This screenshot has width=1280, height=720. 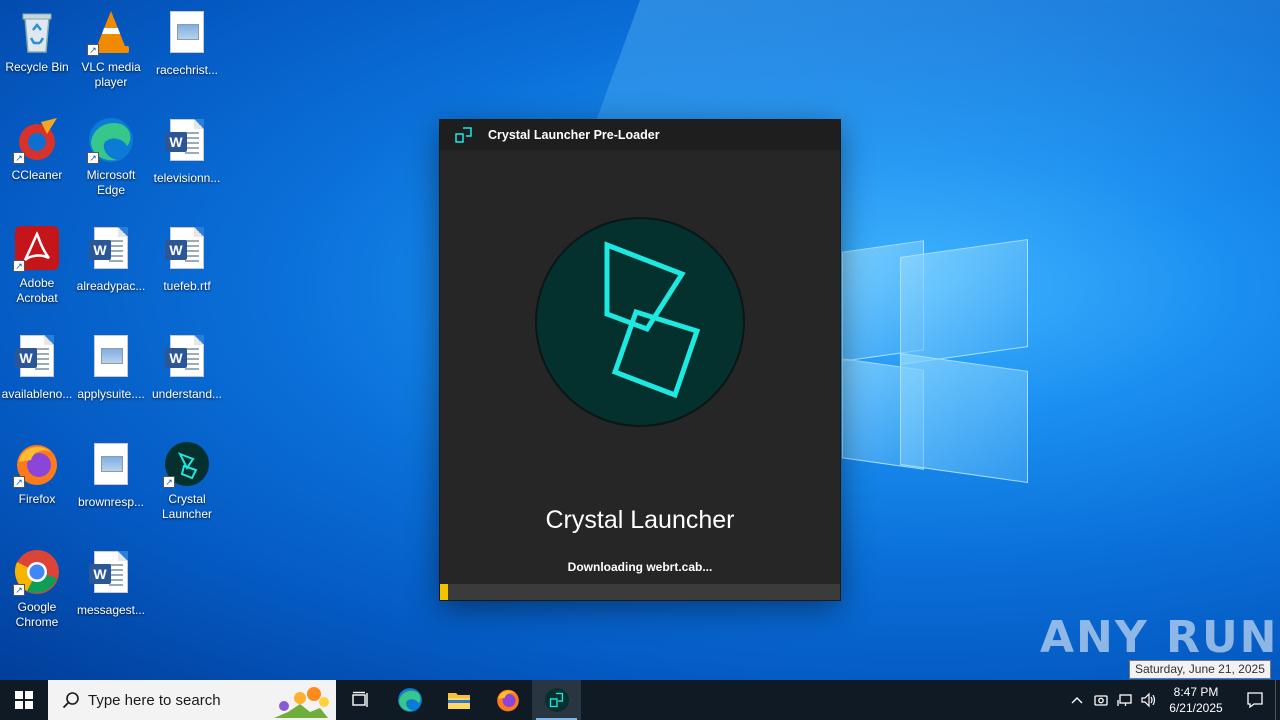 I want to click on acrobat-icon: ↗, so click(x=37, y=248).